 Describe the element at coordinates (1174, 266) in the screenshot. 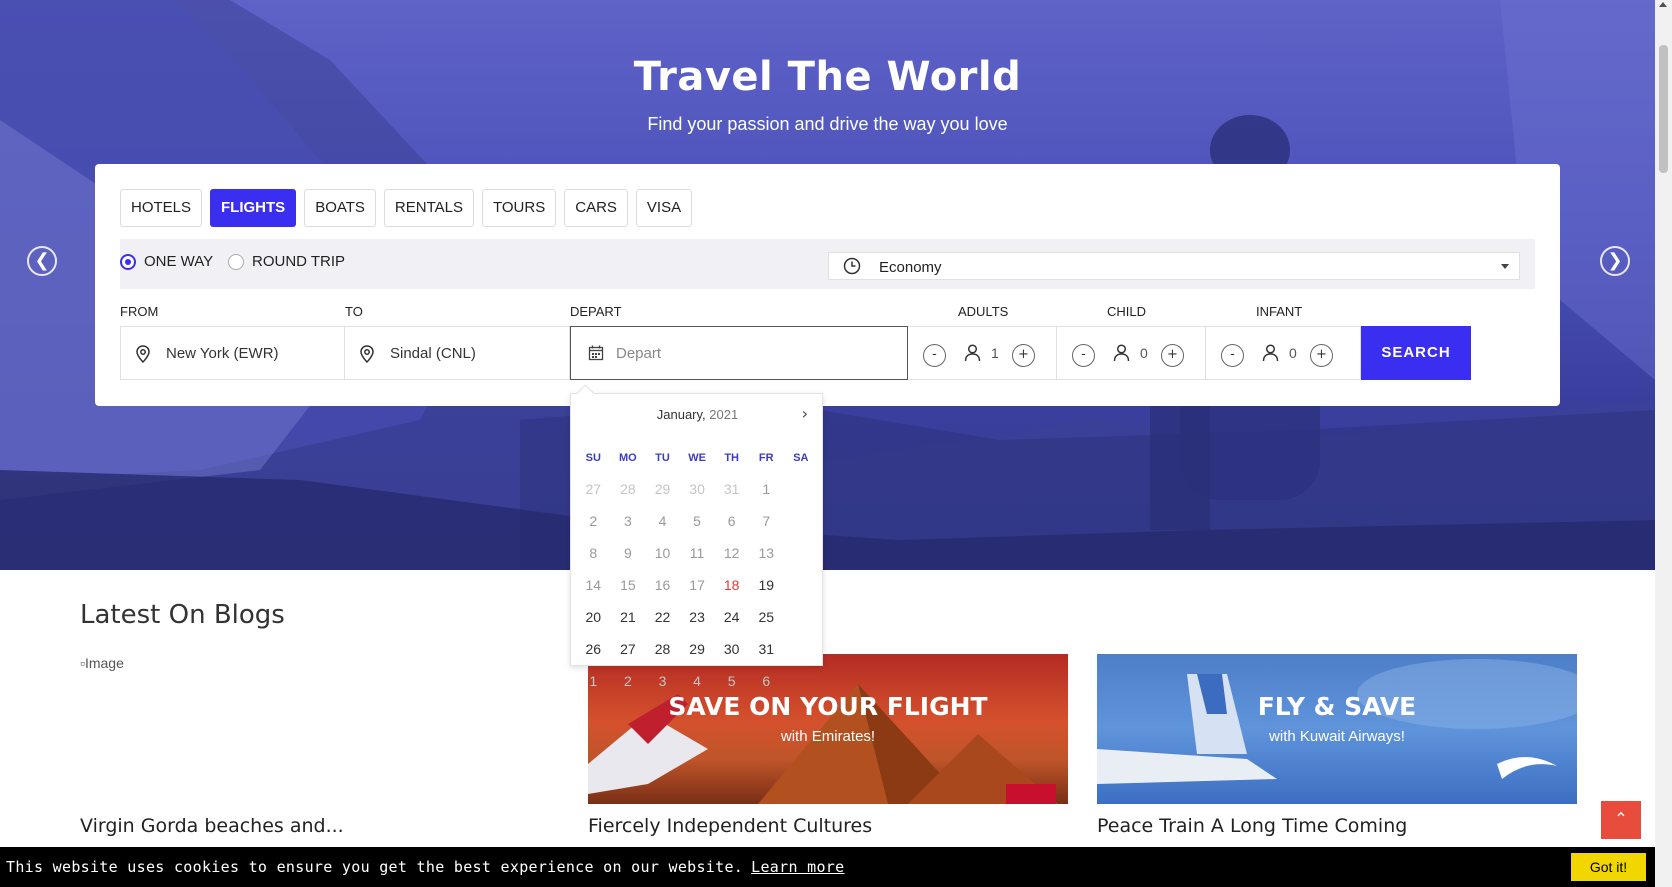

I see `cabin-class-select: Economy` at that location.